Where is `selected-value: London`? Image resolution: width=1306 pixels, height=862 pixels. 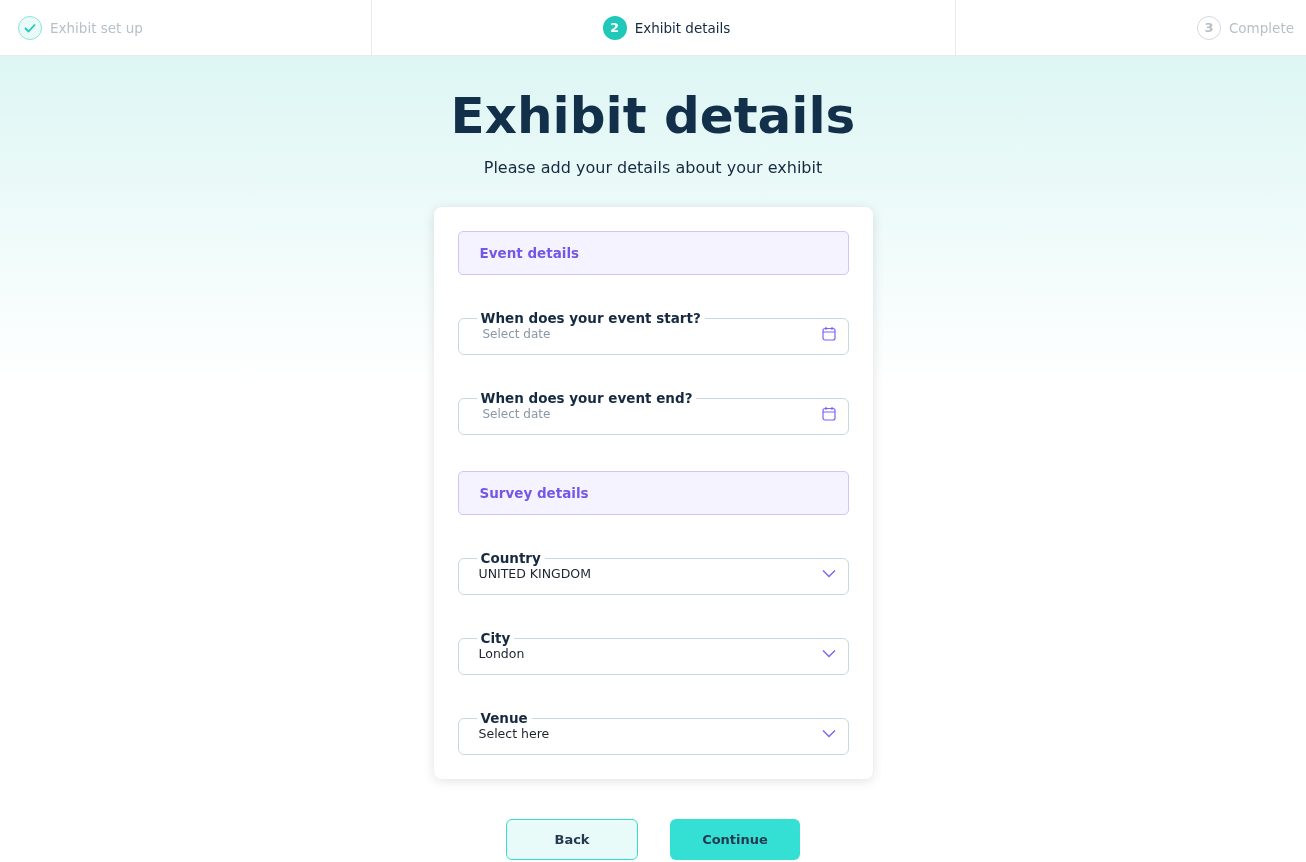
selected-value: London is located at coordinates (501, 653).